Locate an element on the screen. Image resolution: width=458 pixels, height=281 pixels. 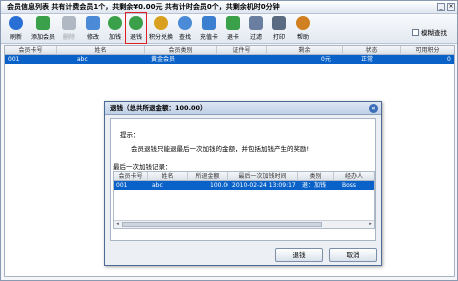
fuzzy-search-checkbox: 模糊查找 is located at coordinates (429, 32).